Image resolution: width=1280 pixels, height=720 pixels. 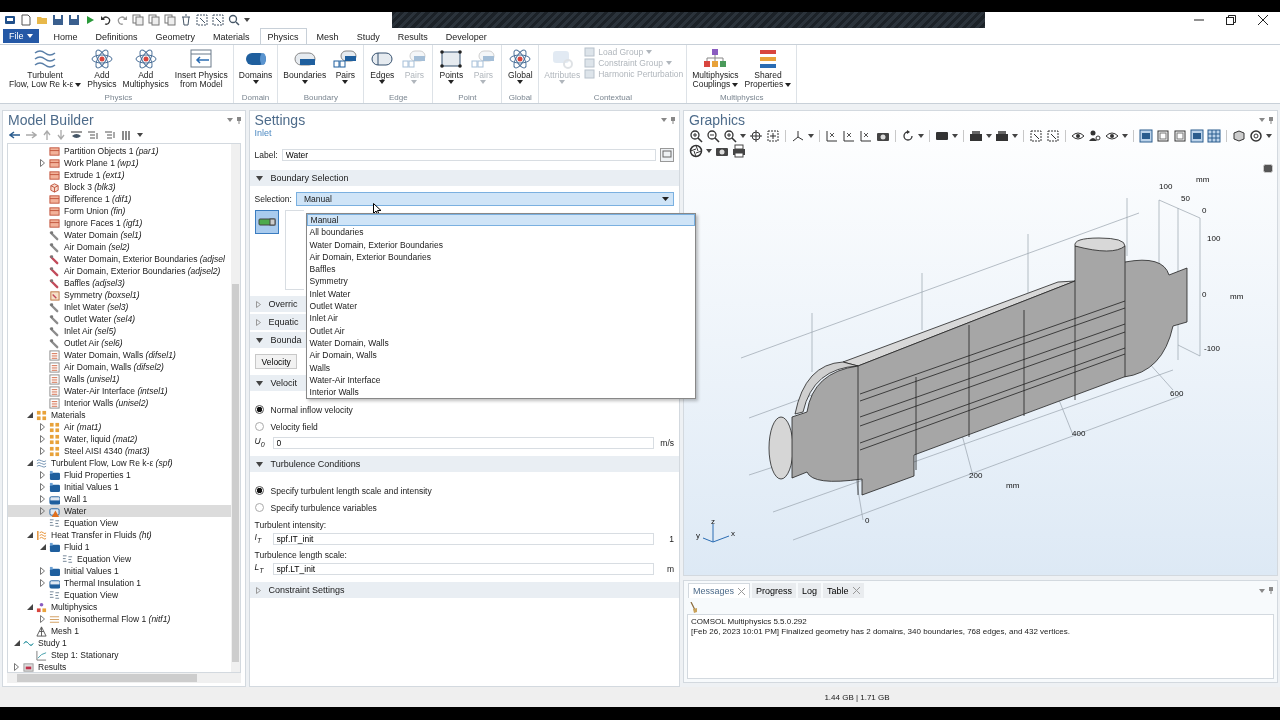 What do you see at coordinates (810, 590) in the screenshot?
I see `messages-tab: Log` at bounding box center [810, 590].